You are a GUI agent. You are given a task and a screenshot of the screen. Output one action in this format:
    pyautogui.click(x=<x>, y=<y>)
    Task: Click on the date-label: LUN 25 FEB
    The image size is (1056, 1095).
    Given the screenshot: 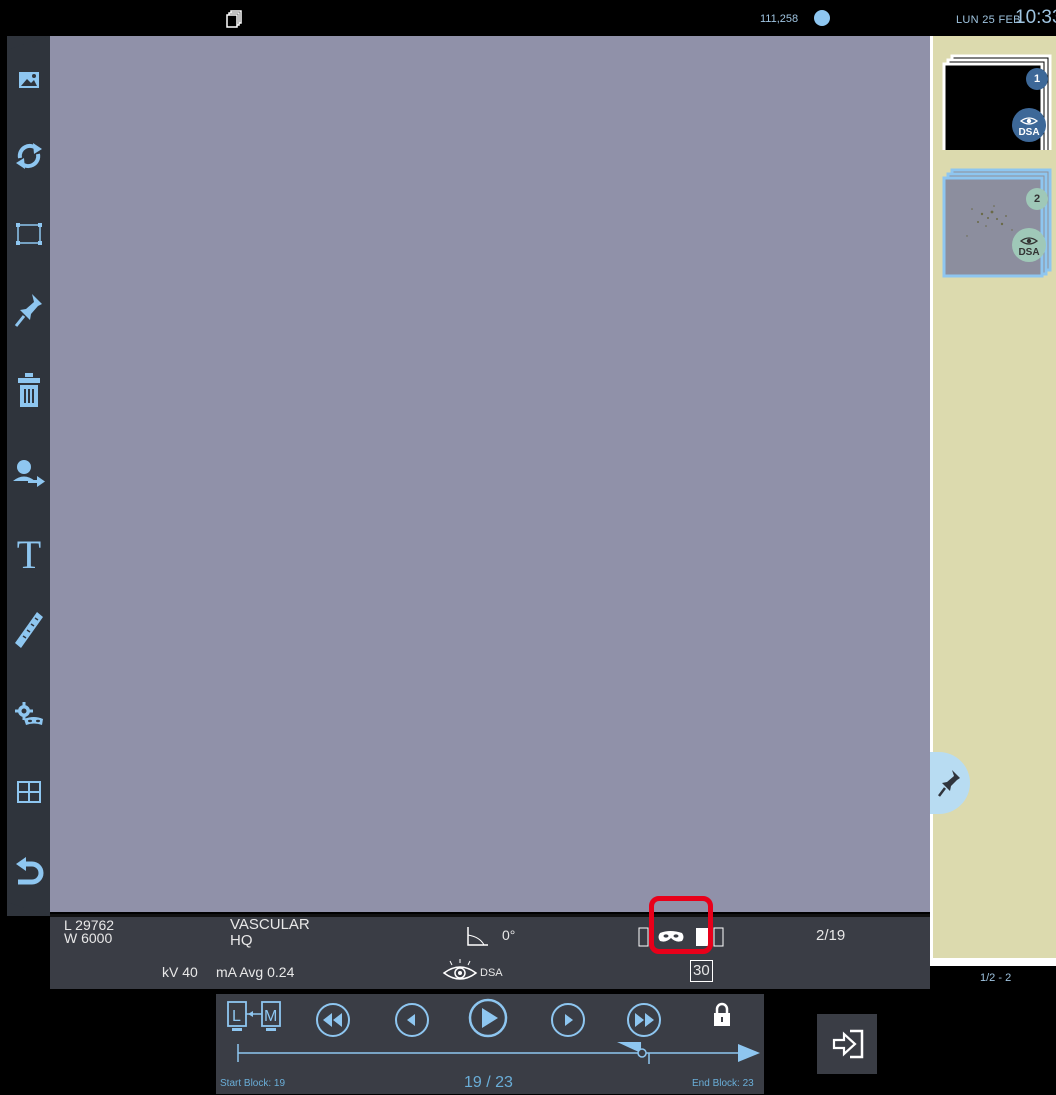 What is the action you would take?
    pyautogui.click(x=988, y=20)
    